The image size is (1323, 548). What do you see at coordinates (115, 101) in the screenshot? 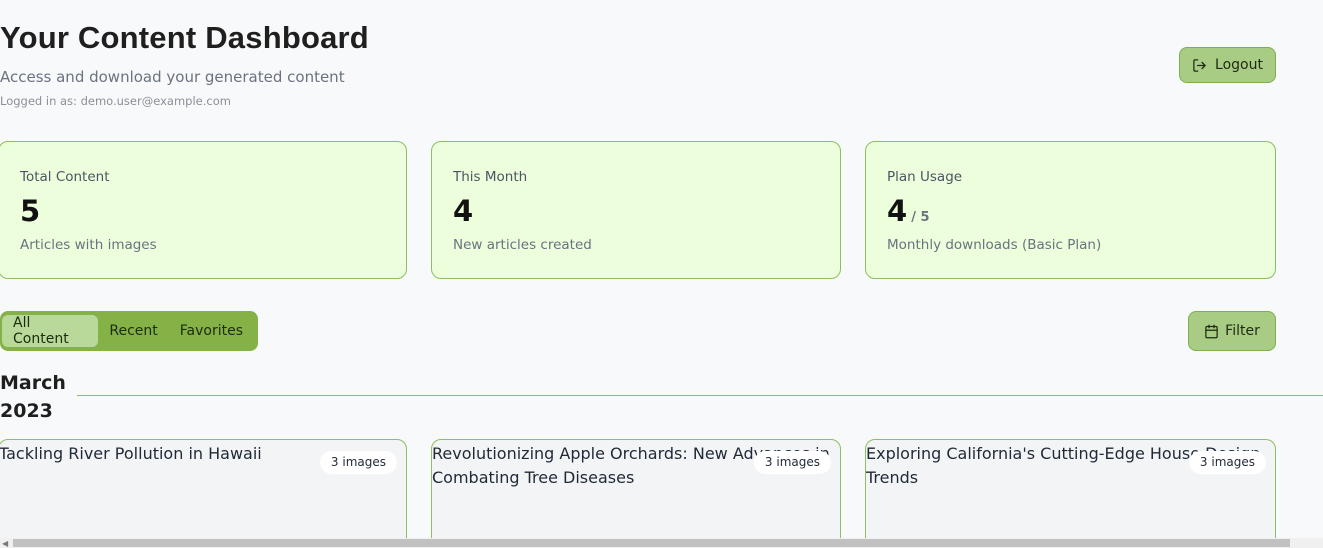
I see `logged-in-text: Logged in as: demo.user@example.com` at bounding box center [115, 101].